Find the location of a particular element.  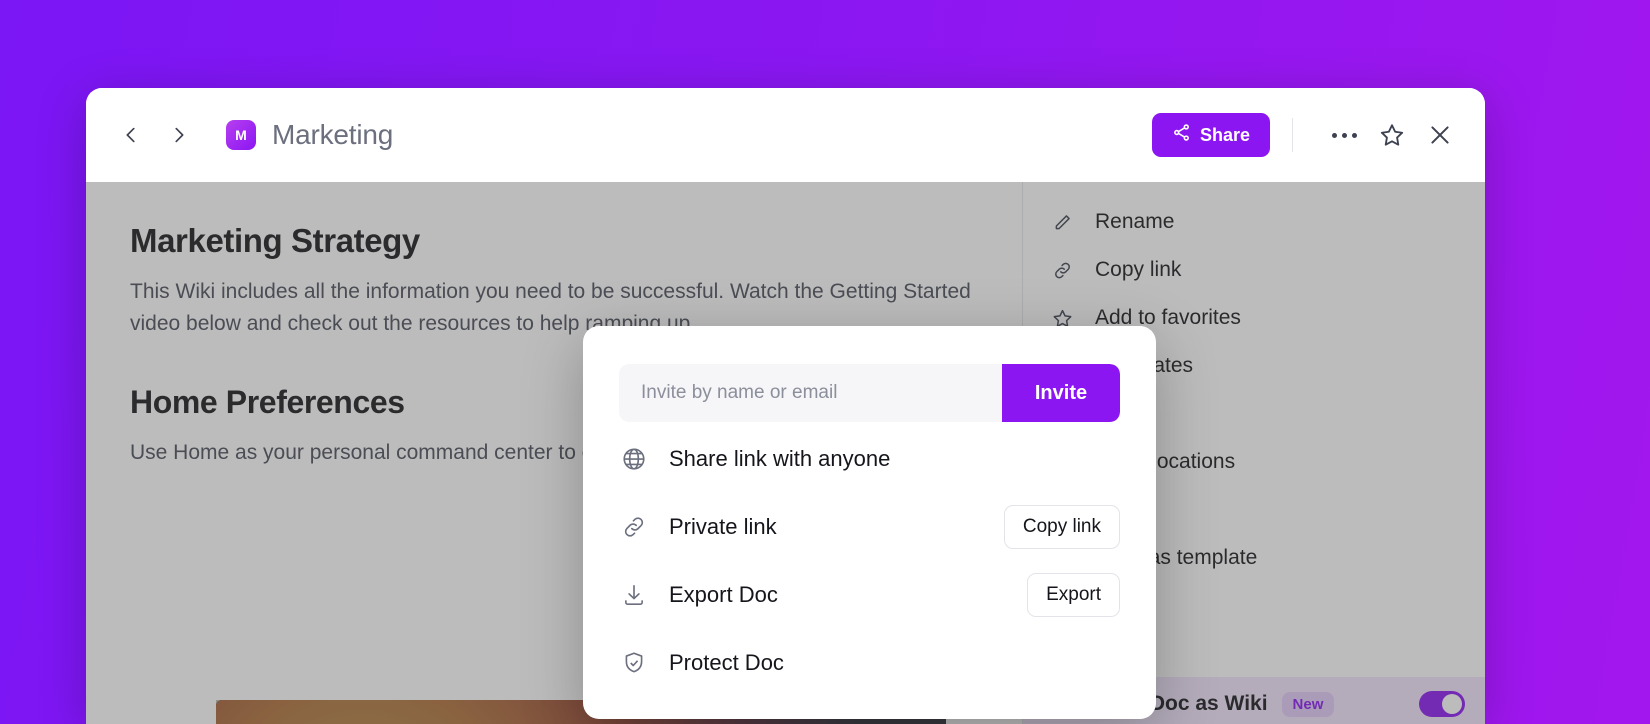

option-label: Export Doc is located at coordinates (723, 594).